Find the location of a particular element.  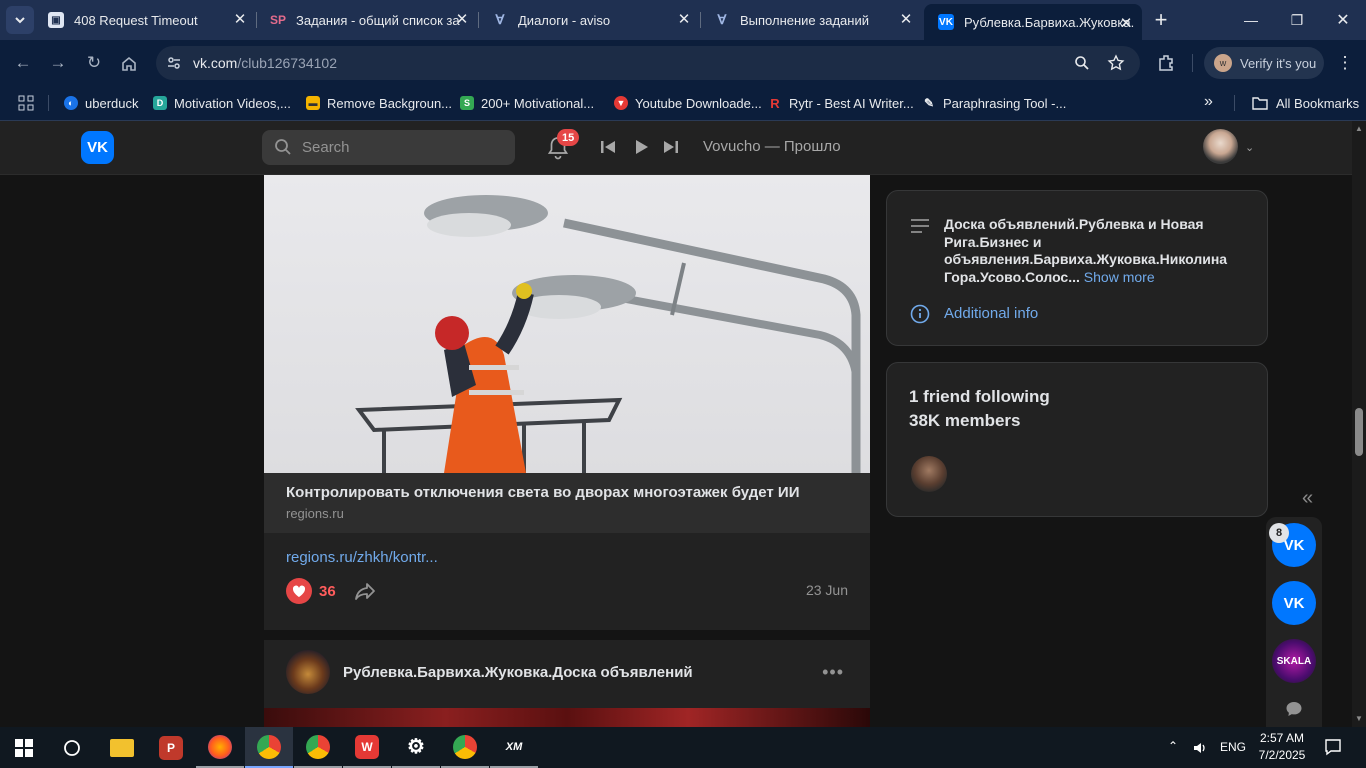

previous-track-icon is located at coordinates (608, 147).